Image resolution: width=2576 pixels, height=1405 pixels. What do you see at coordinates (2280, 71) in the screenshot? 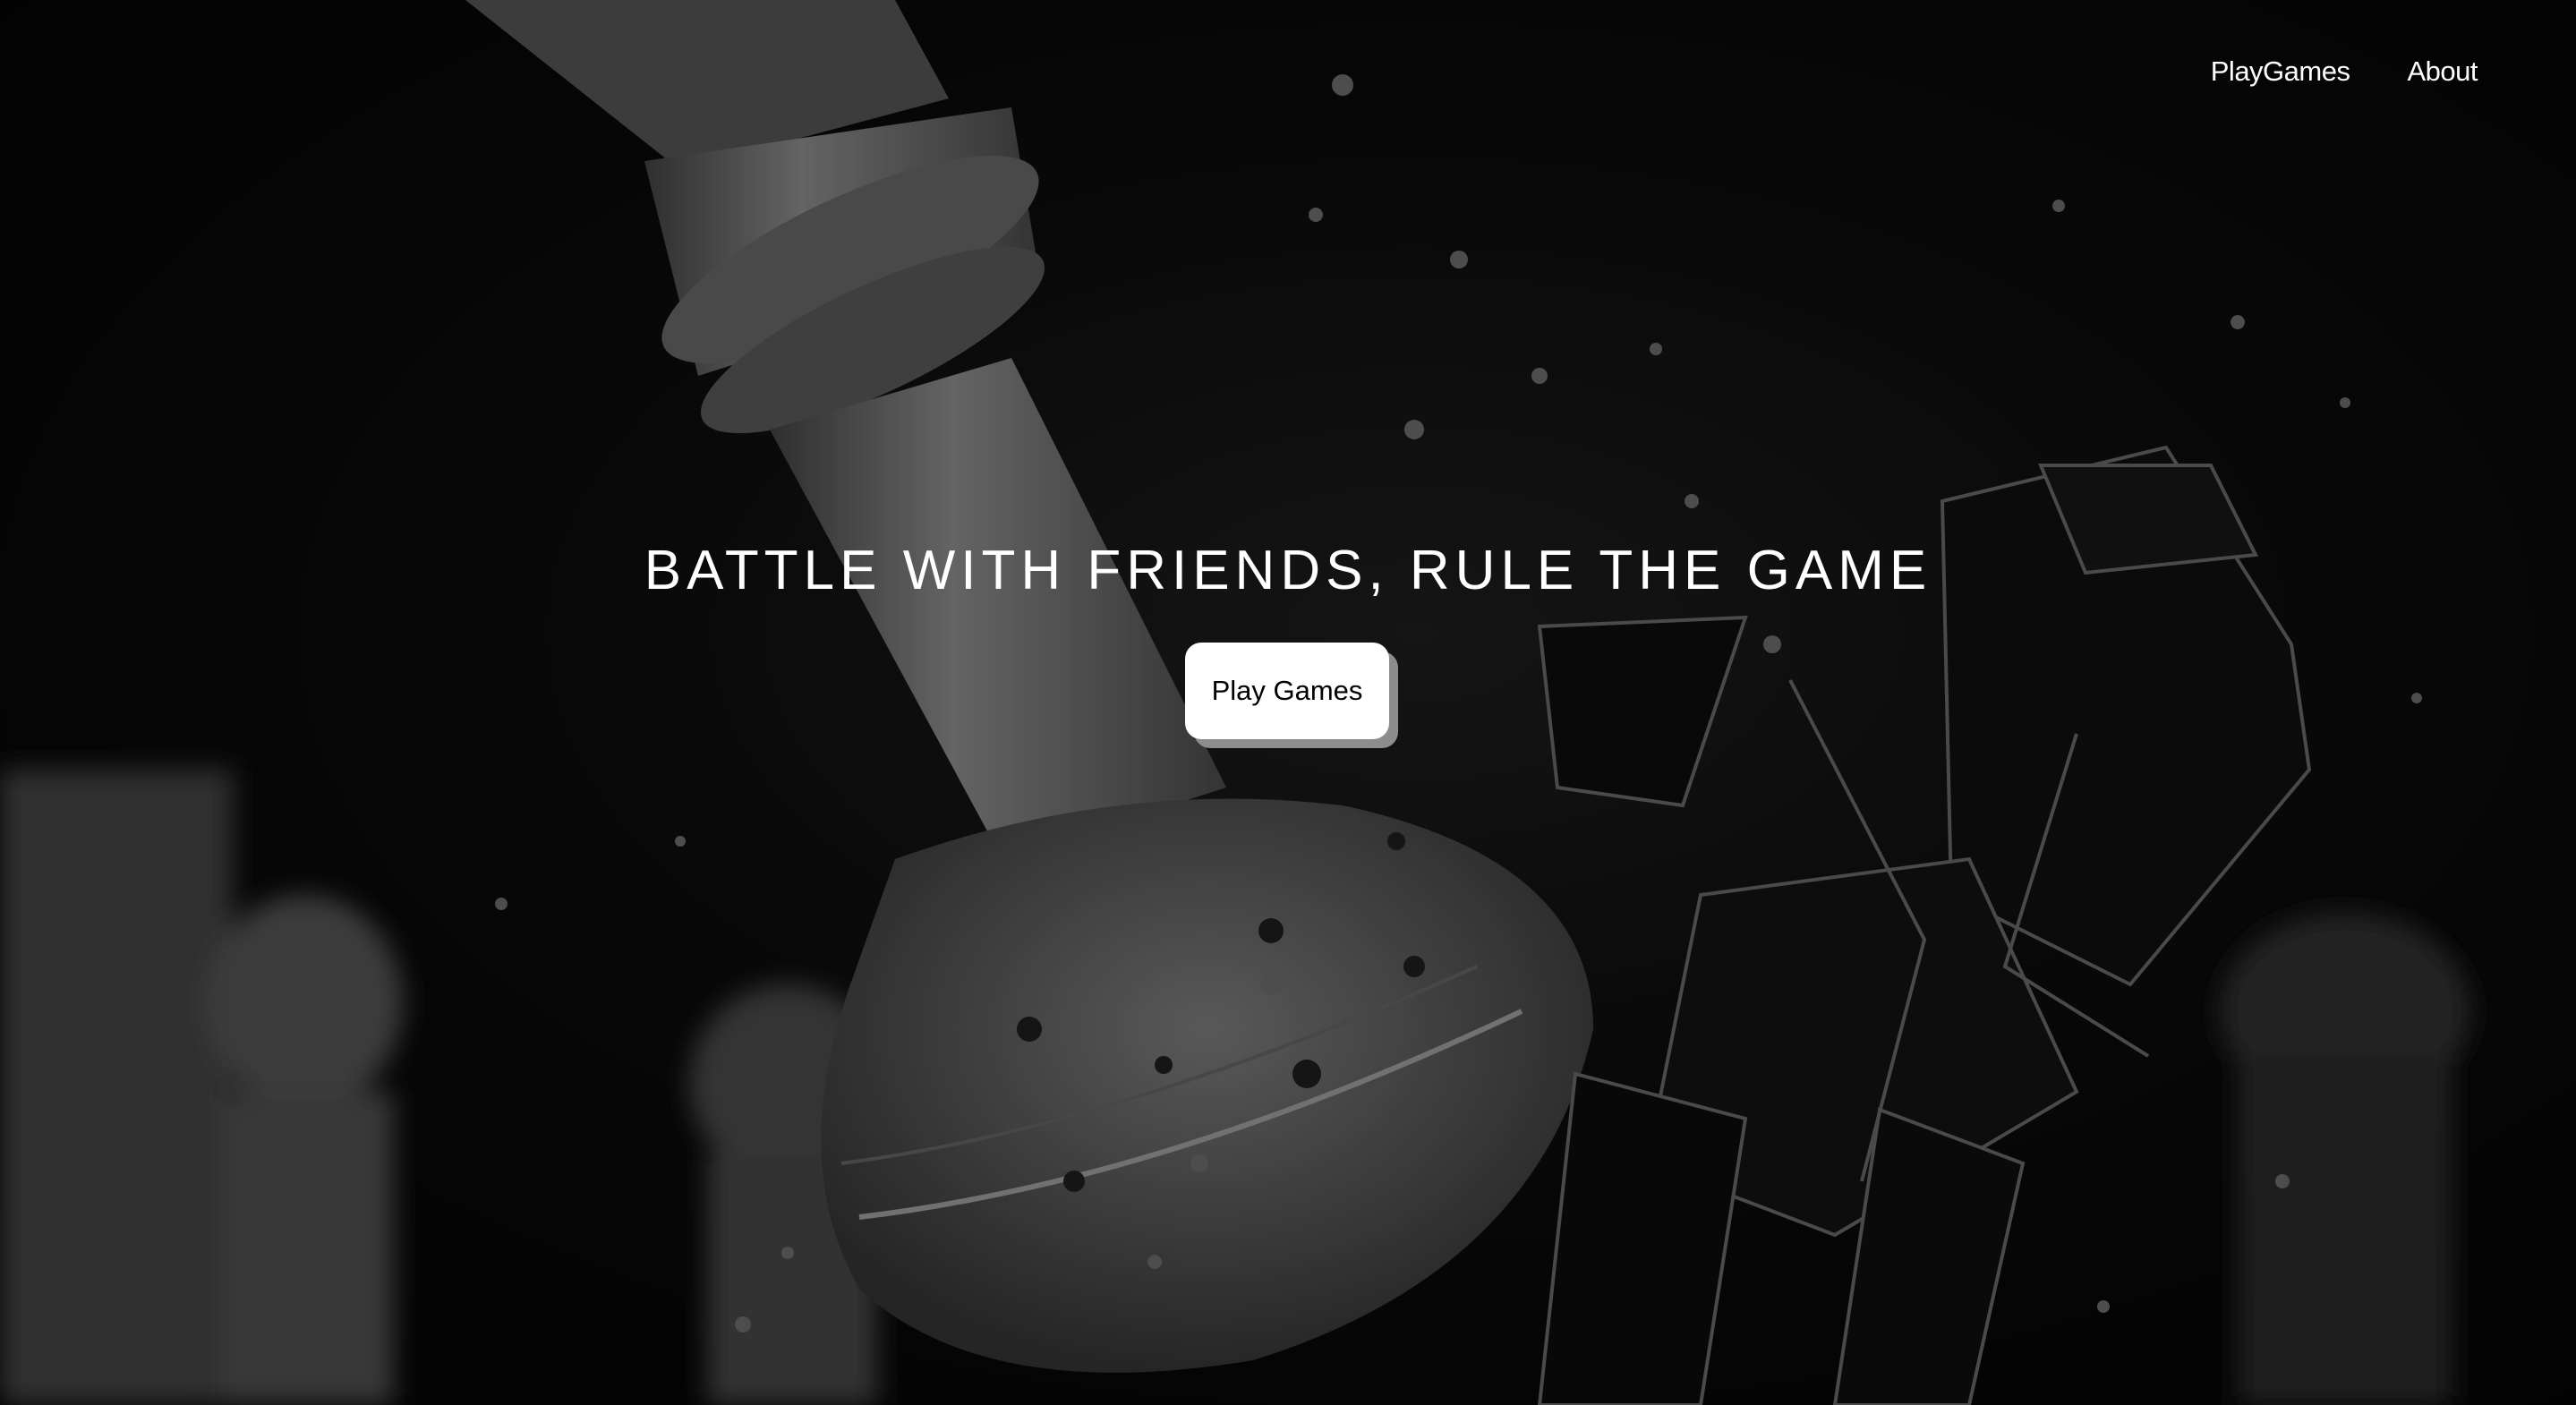
I see `nav-playgames-link: PlayGames` at bounding box center [2280, 71].